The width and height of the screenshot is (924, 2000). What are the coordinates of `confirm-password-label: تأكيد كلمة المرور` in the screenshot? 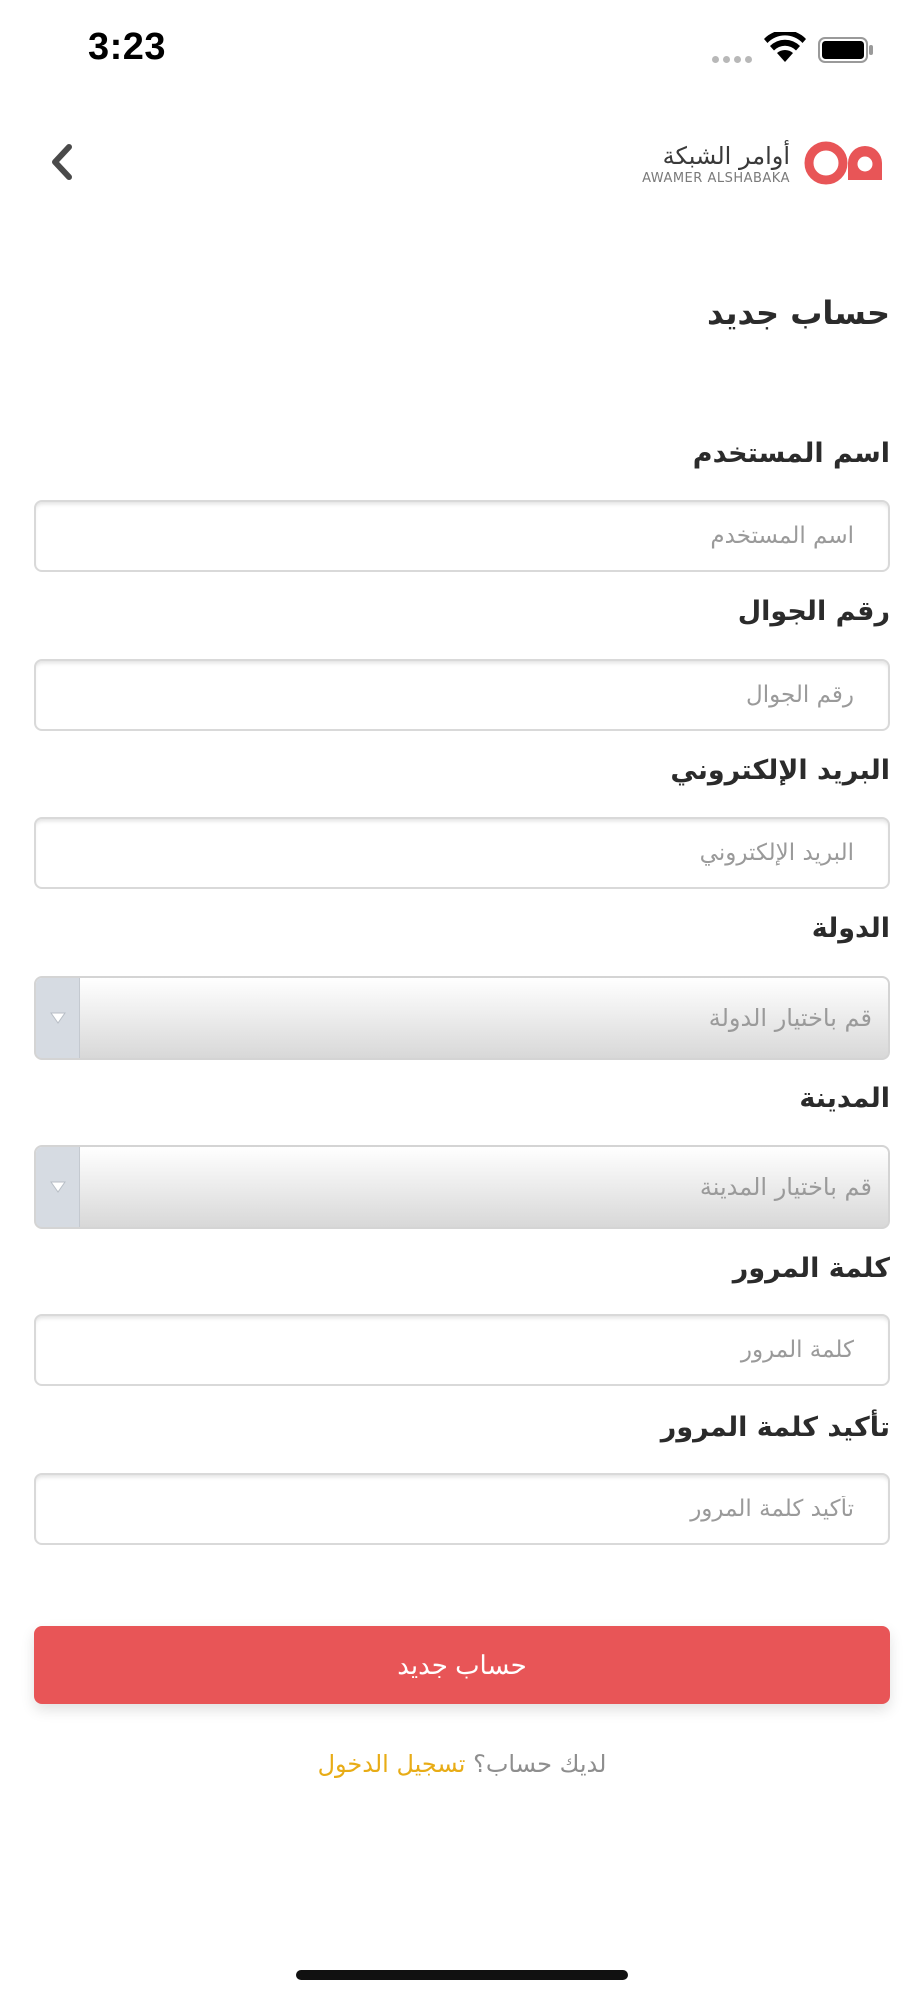 It's located at (775, 1427).